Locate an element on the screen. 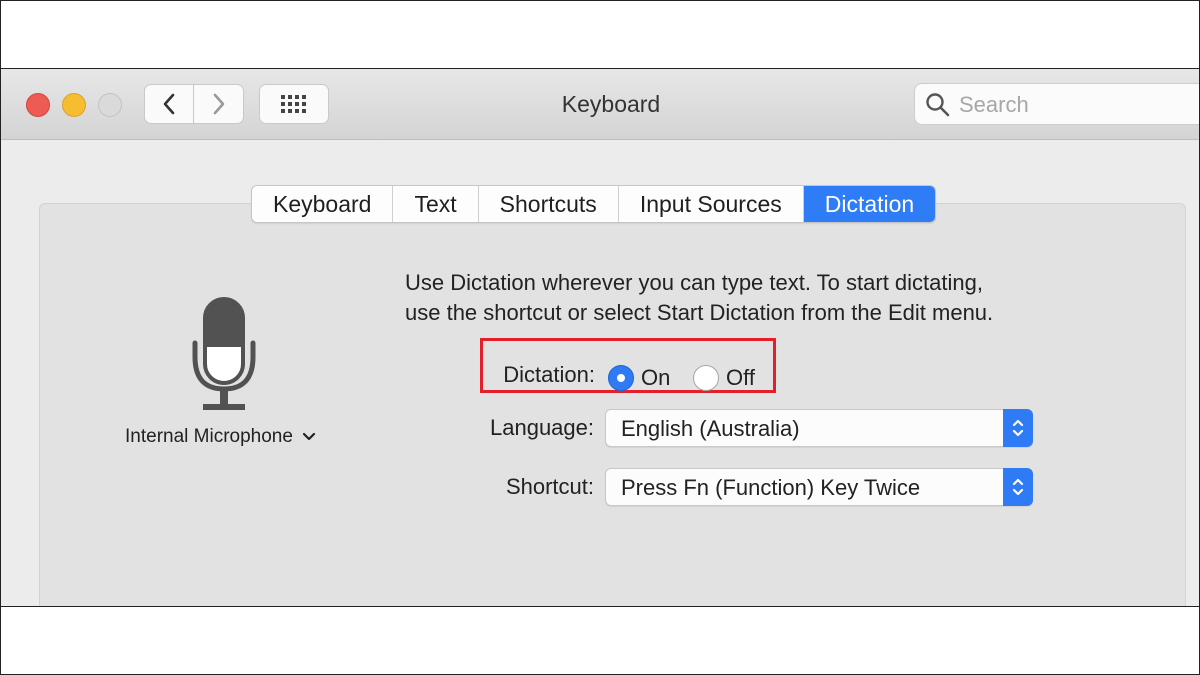  search-field is located at coordinates (1056, 104).